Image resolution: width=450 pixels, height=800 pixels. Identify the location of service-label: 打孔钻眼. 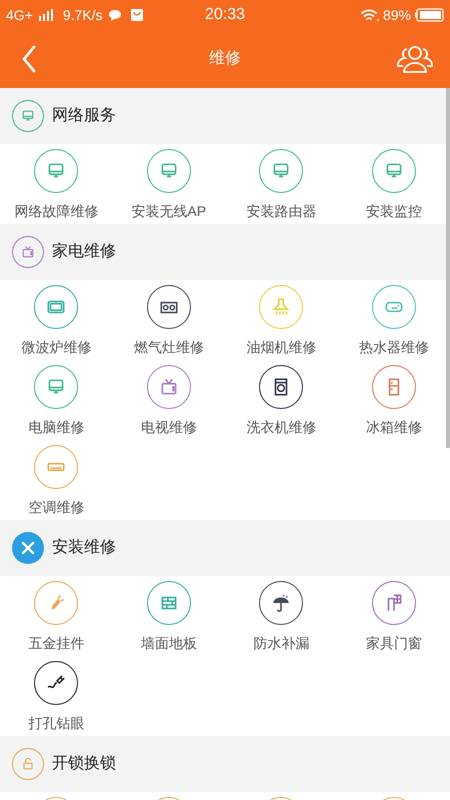
(56, 723).